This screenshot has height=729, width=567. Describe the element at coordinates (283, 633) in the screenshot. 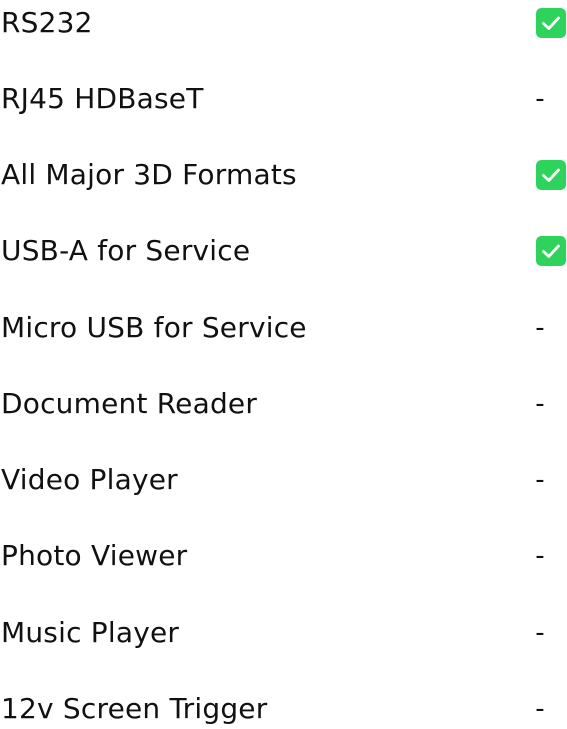

I see `feature-row-music-player: Music Player -` at that location.